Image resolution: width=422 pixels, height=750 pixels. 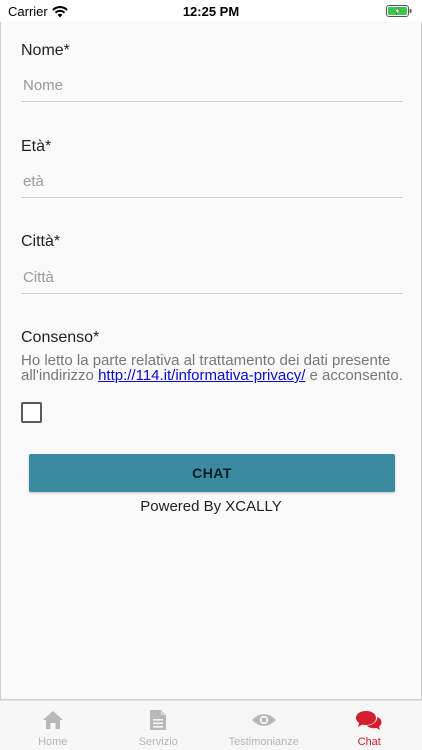 I want to click on tab-servizio: Servizio, so click(x=159, y=725).